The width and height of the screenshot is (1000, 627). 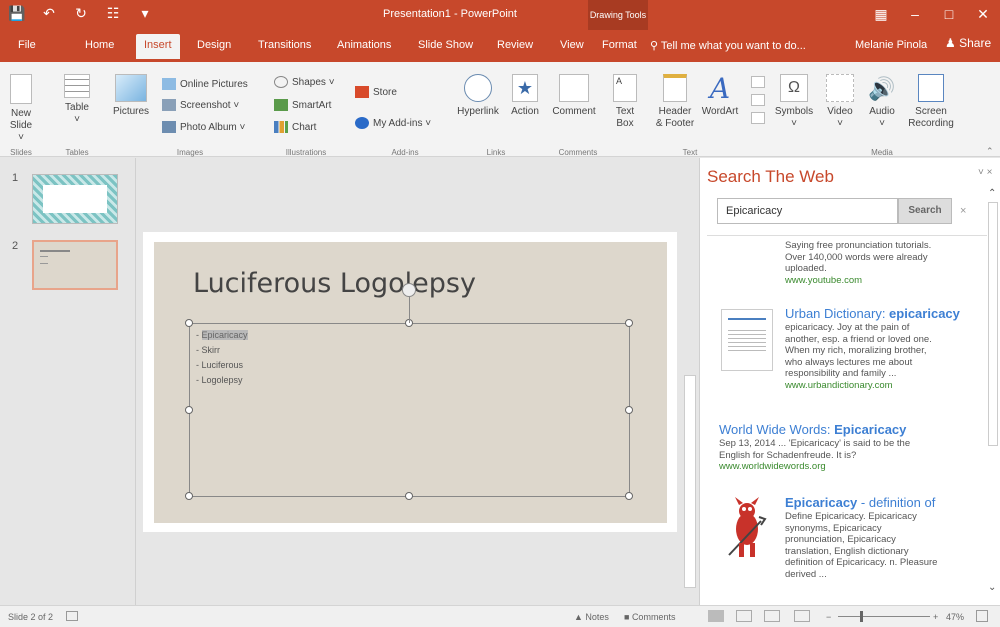 I want to click on zoom-slider-thumb, so click(x=861, y=616).